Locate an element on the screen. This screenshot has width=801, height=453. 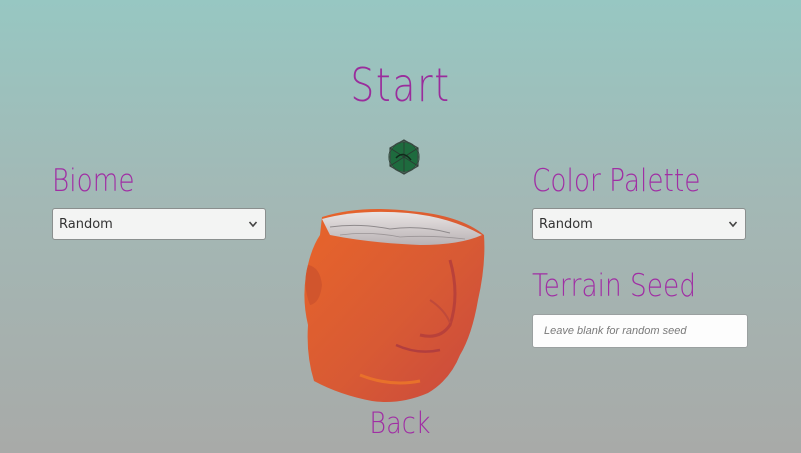
biome-selected-value: Random is located at coordinates (86, 224).